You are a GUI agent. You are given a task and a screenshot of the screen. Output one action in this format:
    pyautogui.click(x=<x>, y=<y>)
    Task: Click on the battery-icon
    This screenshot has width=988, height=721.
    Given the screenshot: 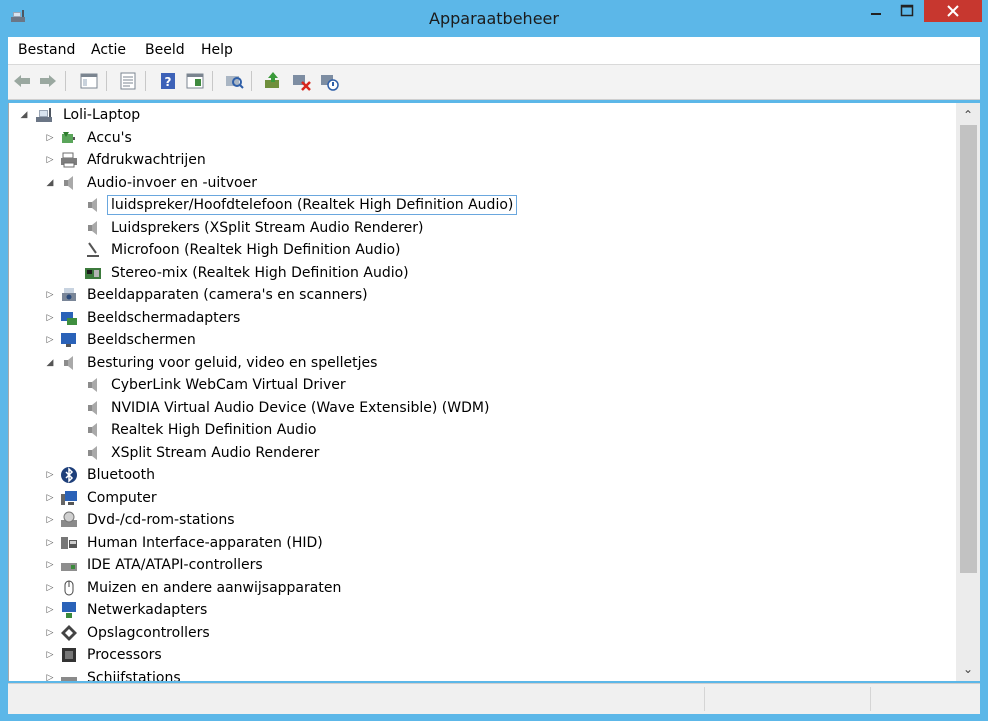 What is the action you would take?
    pyautogui.click(x=68, y=137)
    